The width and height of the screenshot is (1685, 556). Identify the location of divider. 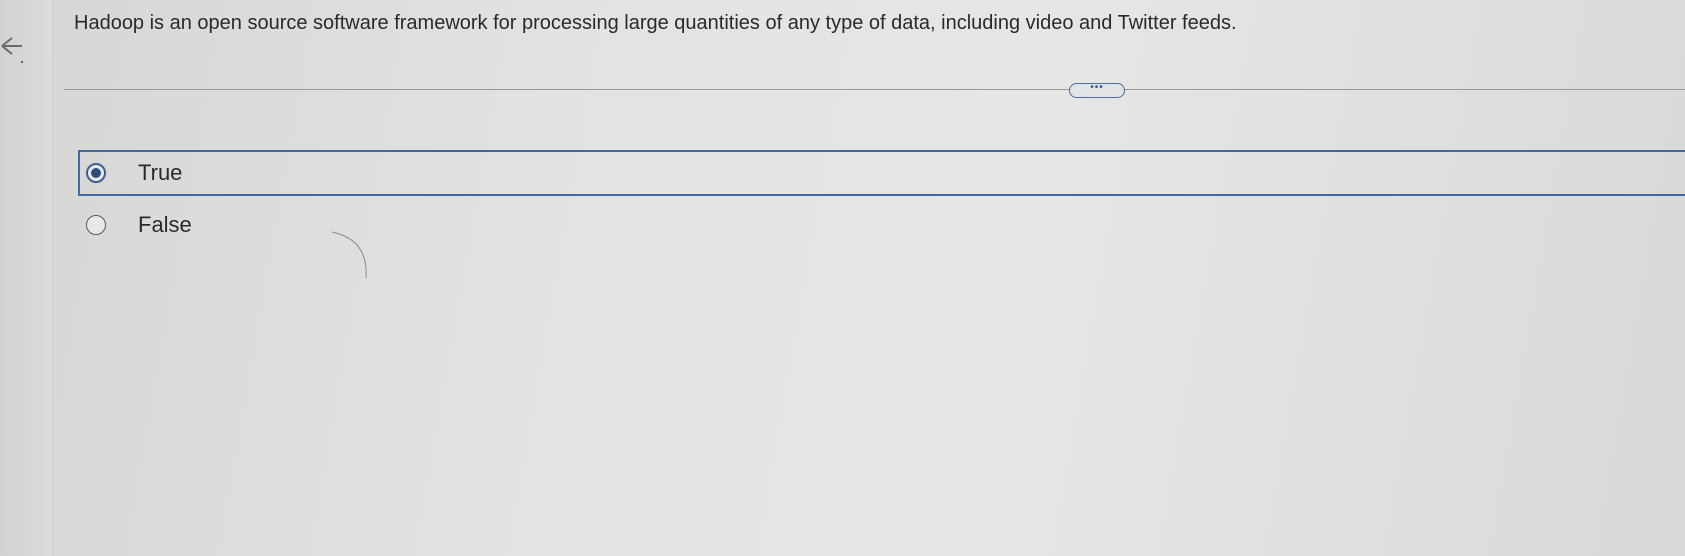
(874, 89).